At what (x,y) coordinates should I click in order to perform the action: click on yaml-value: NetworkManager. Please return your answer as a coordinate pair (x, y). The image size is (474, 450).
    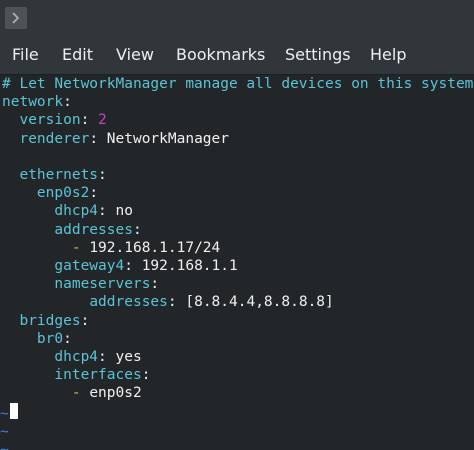
    Looking at the image, I should click on (167, 138).